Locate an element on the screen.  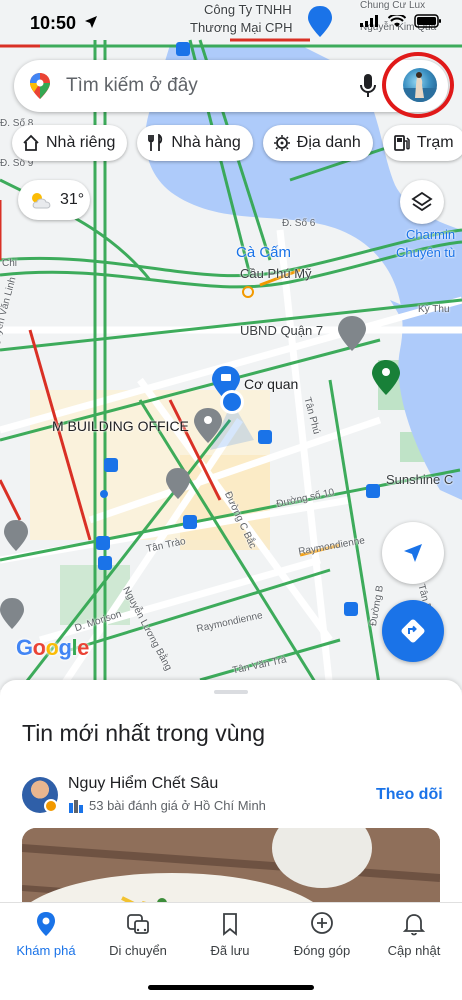
map-label: Kỳ Thu is located at coordinates (434, 309).